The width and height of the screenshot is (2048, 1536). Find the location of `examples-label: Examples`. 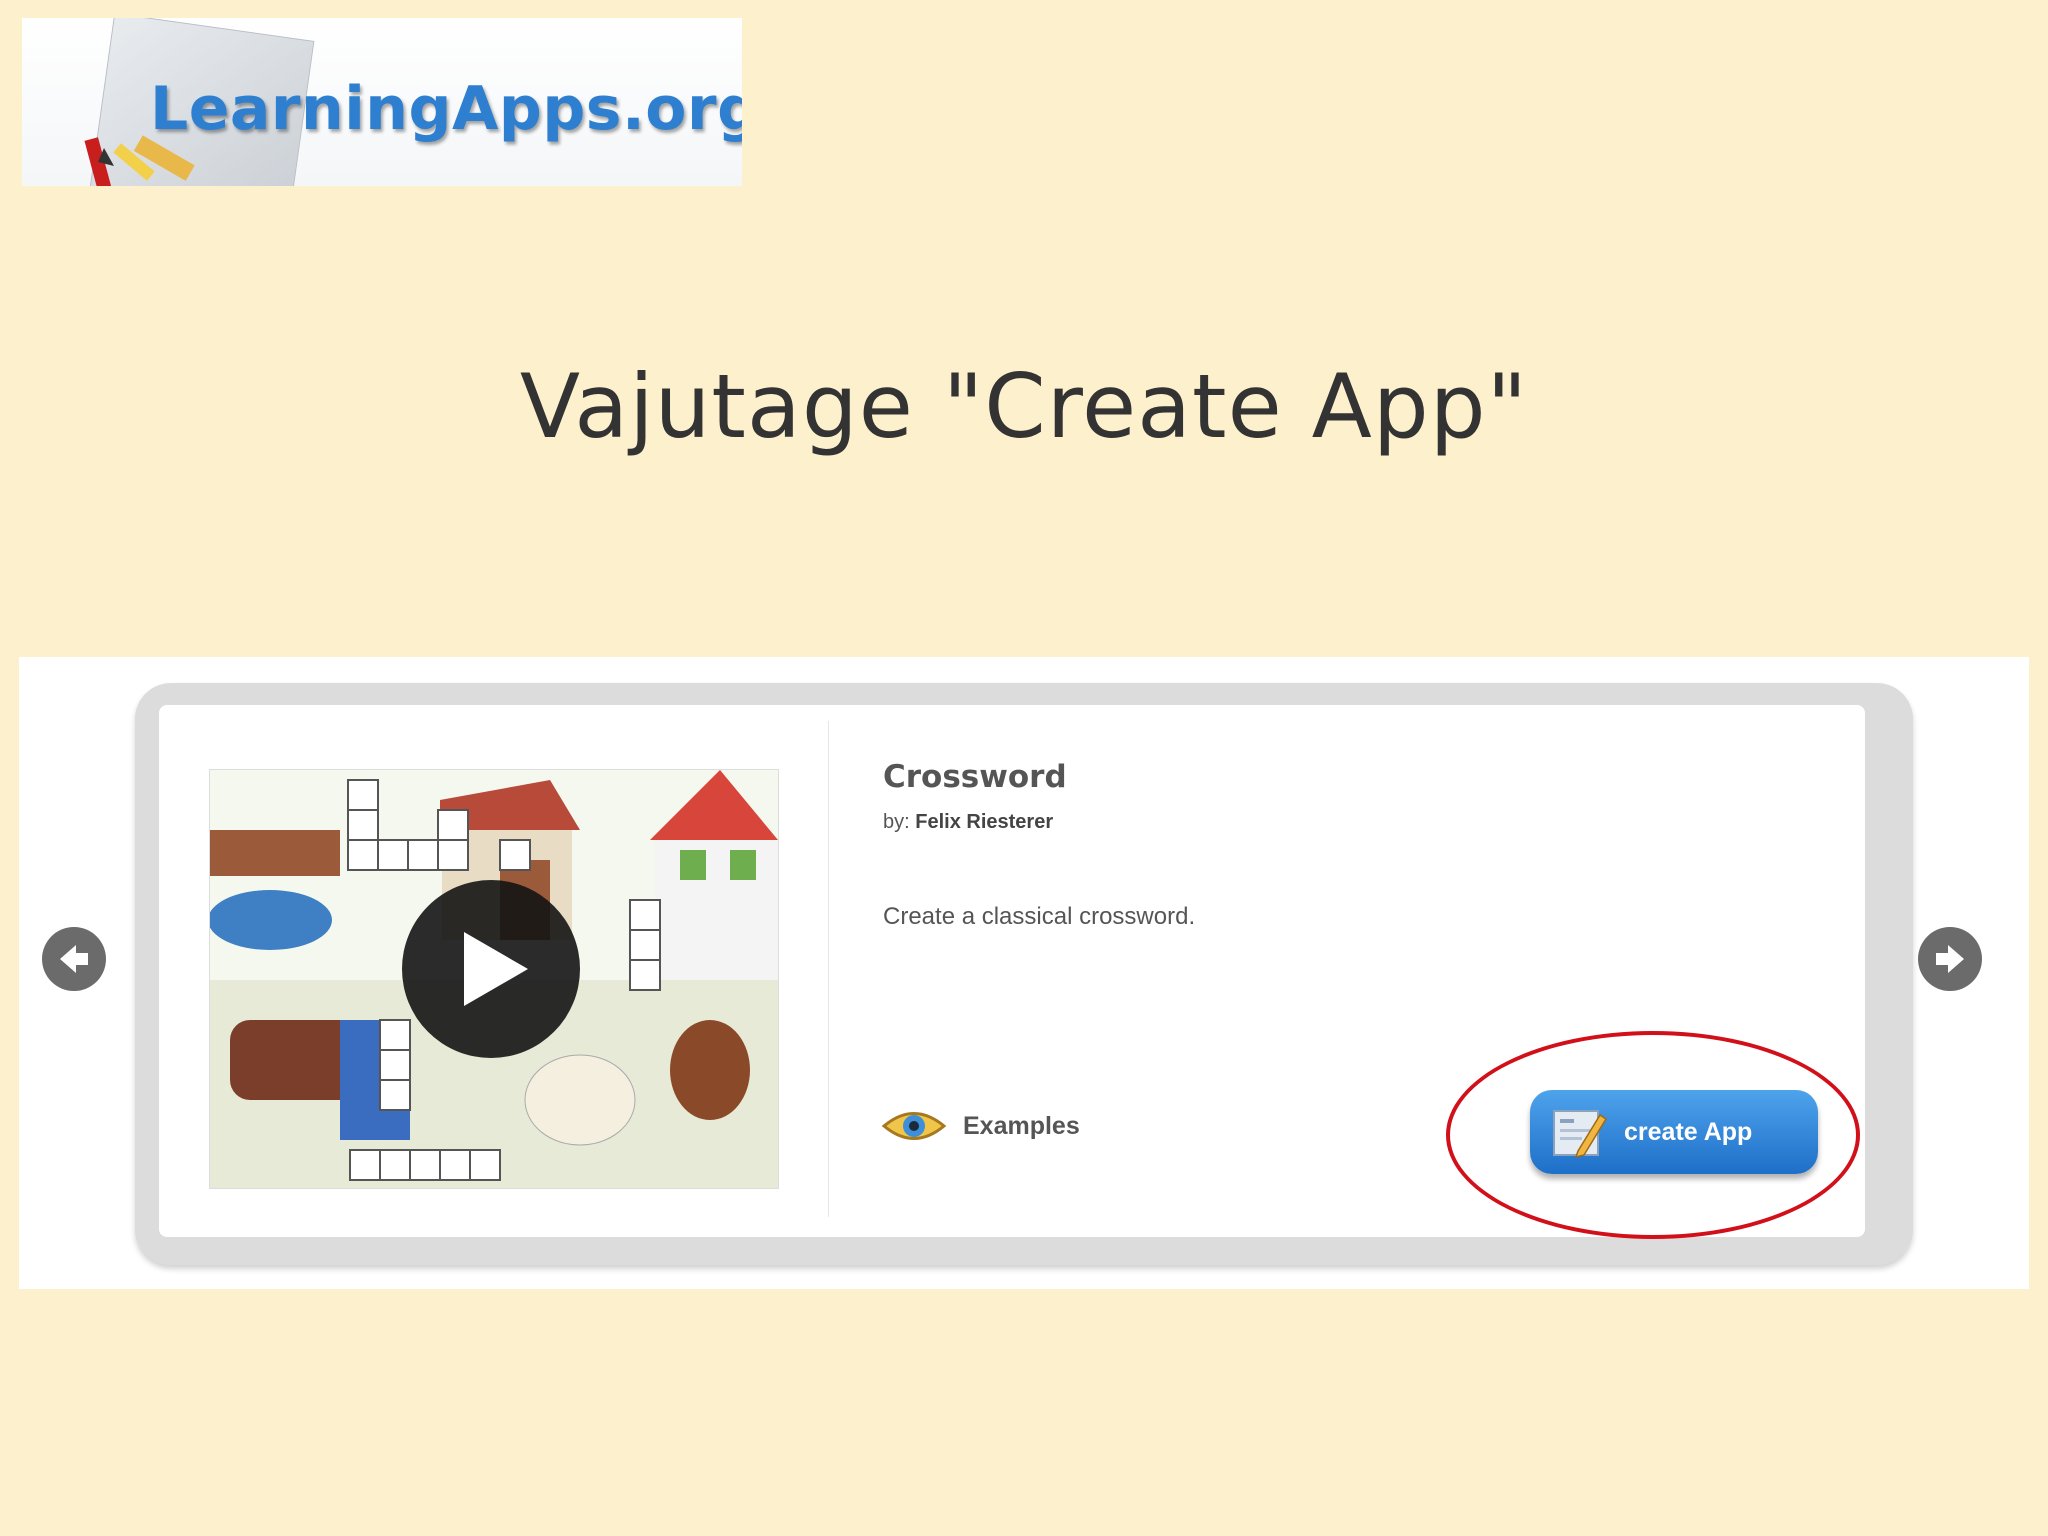

examples-label: Examples is located at coordinates (1021, 1125).